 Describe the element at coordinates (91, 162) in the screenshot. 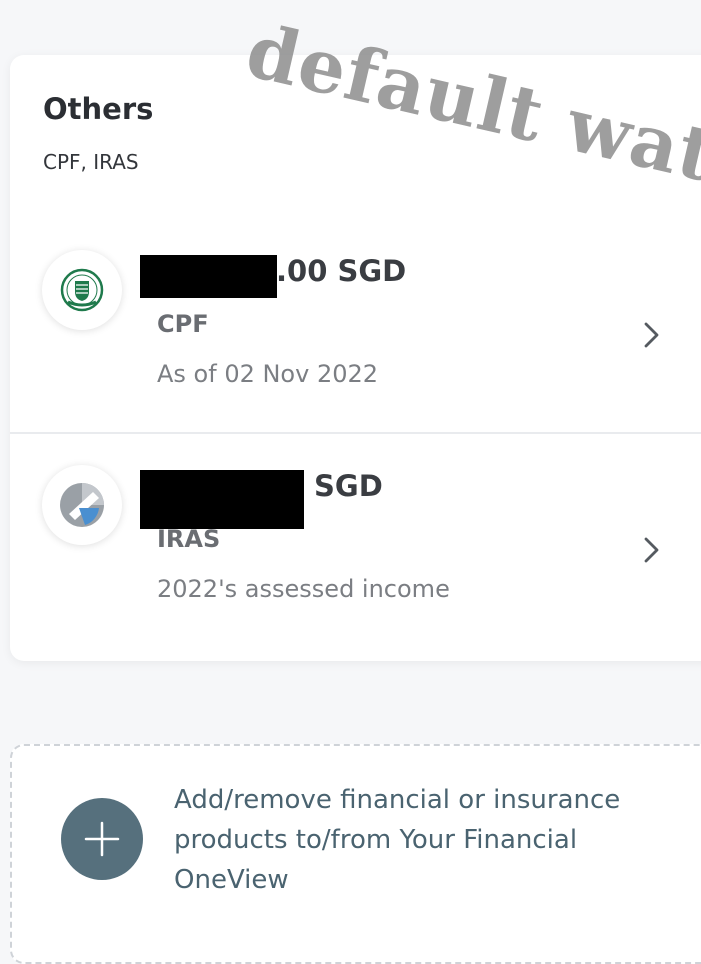

I see `section-subtitle: CPF, IRAS` at that location.